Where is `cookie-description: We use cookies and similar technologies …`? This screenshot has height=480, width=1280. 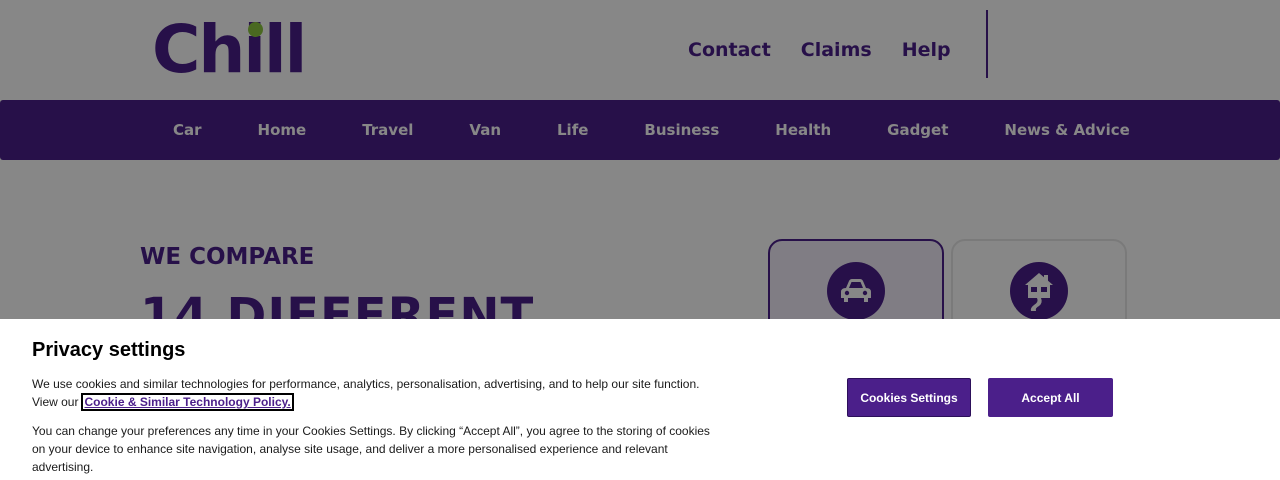 cookie-description: We use cookies and similar technologies … is located at coordinates (377, 393).